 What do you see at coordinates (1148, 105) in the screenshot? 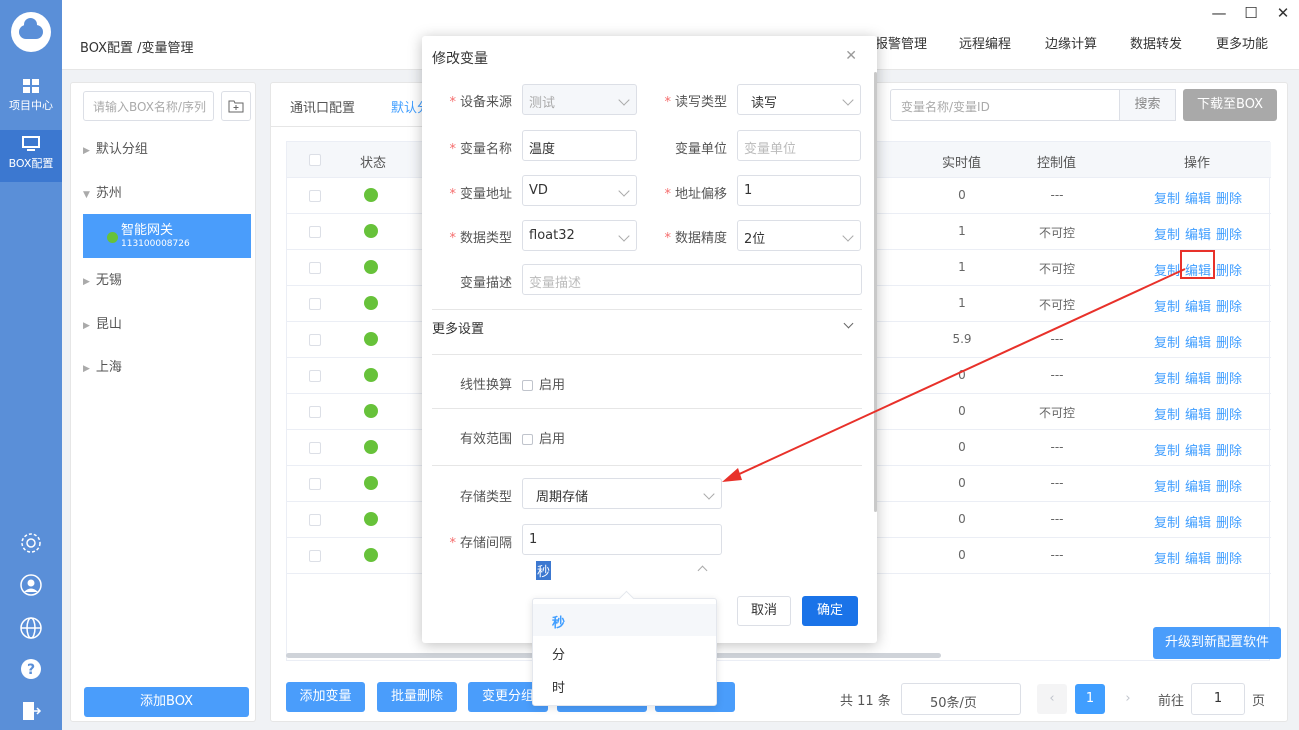
I see `search-button: 搜索` at bounding box center [1148, 105].